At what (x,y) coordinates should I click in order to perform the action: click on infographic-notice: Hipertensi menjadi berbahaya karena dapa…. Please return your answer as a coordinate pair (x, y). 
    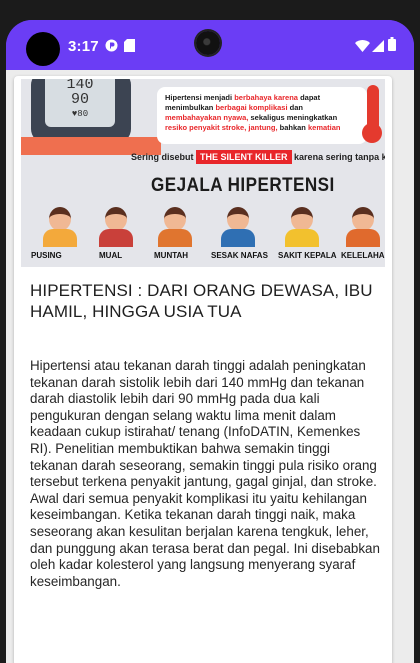
    Looking at the image, I should click on (262, 115).